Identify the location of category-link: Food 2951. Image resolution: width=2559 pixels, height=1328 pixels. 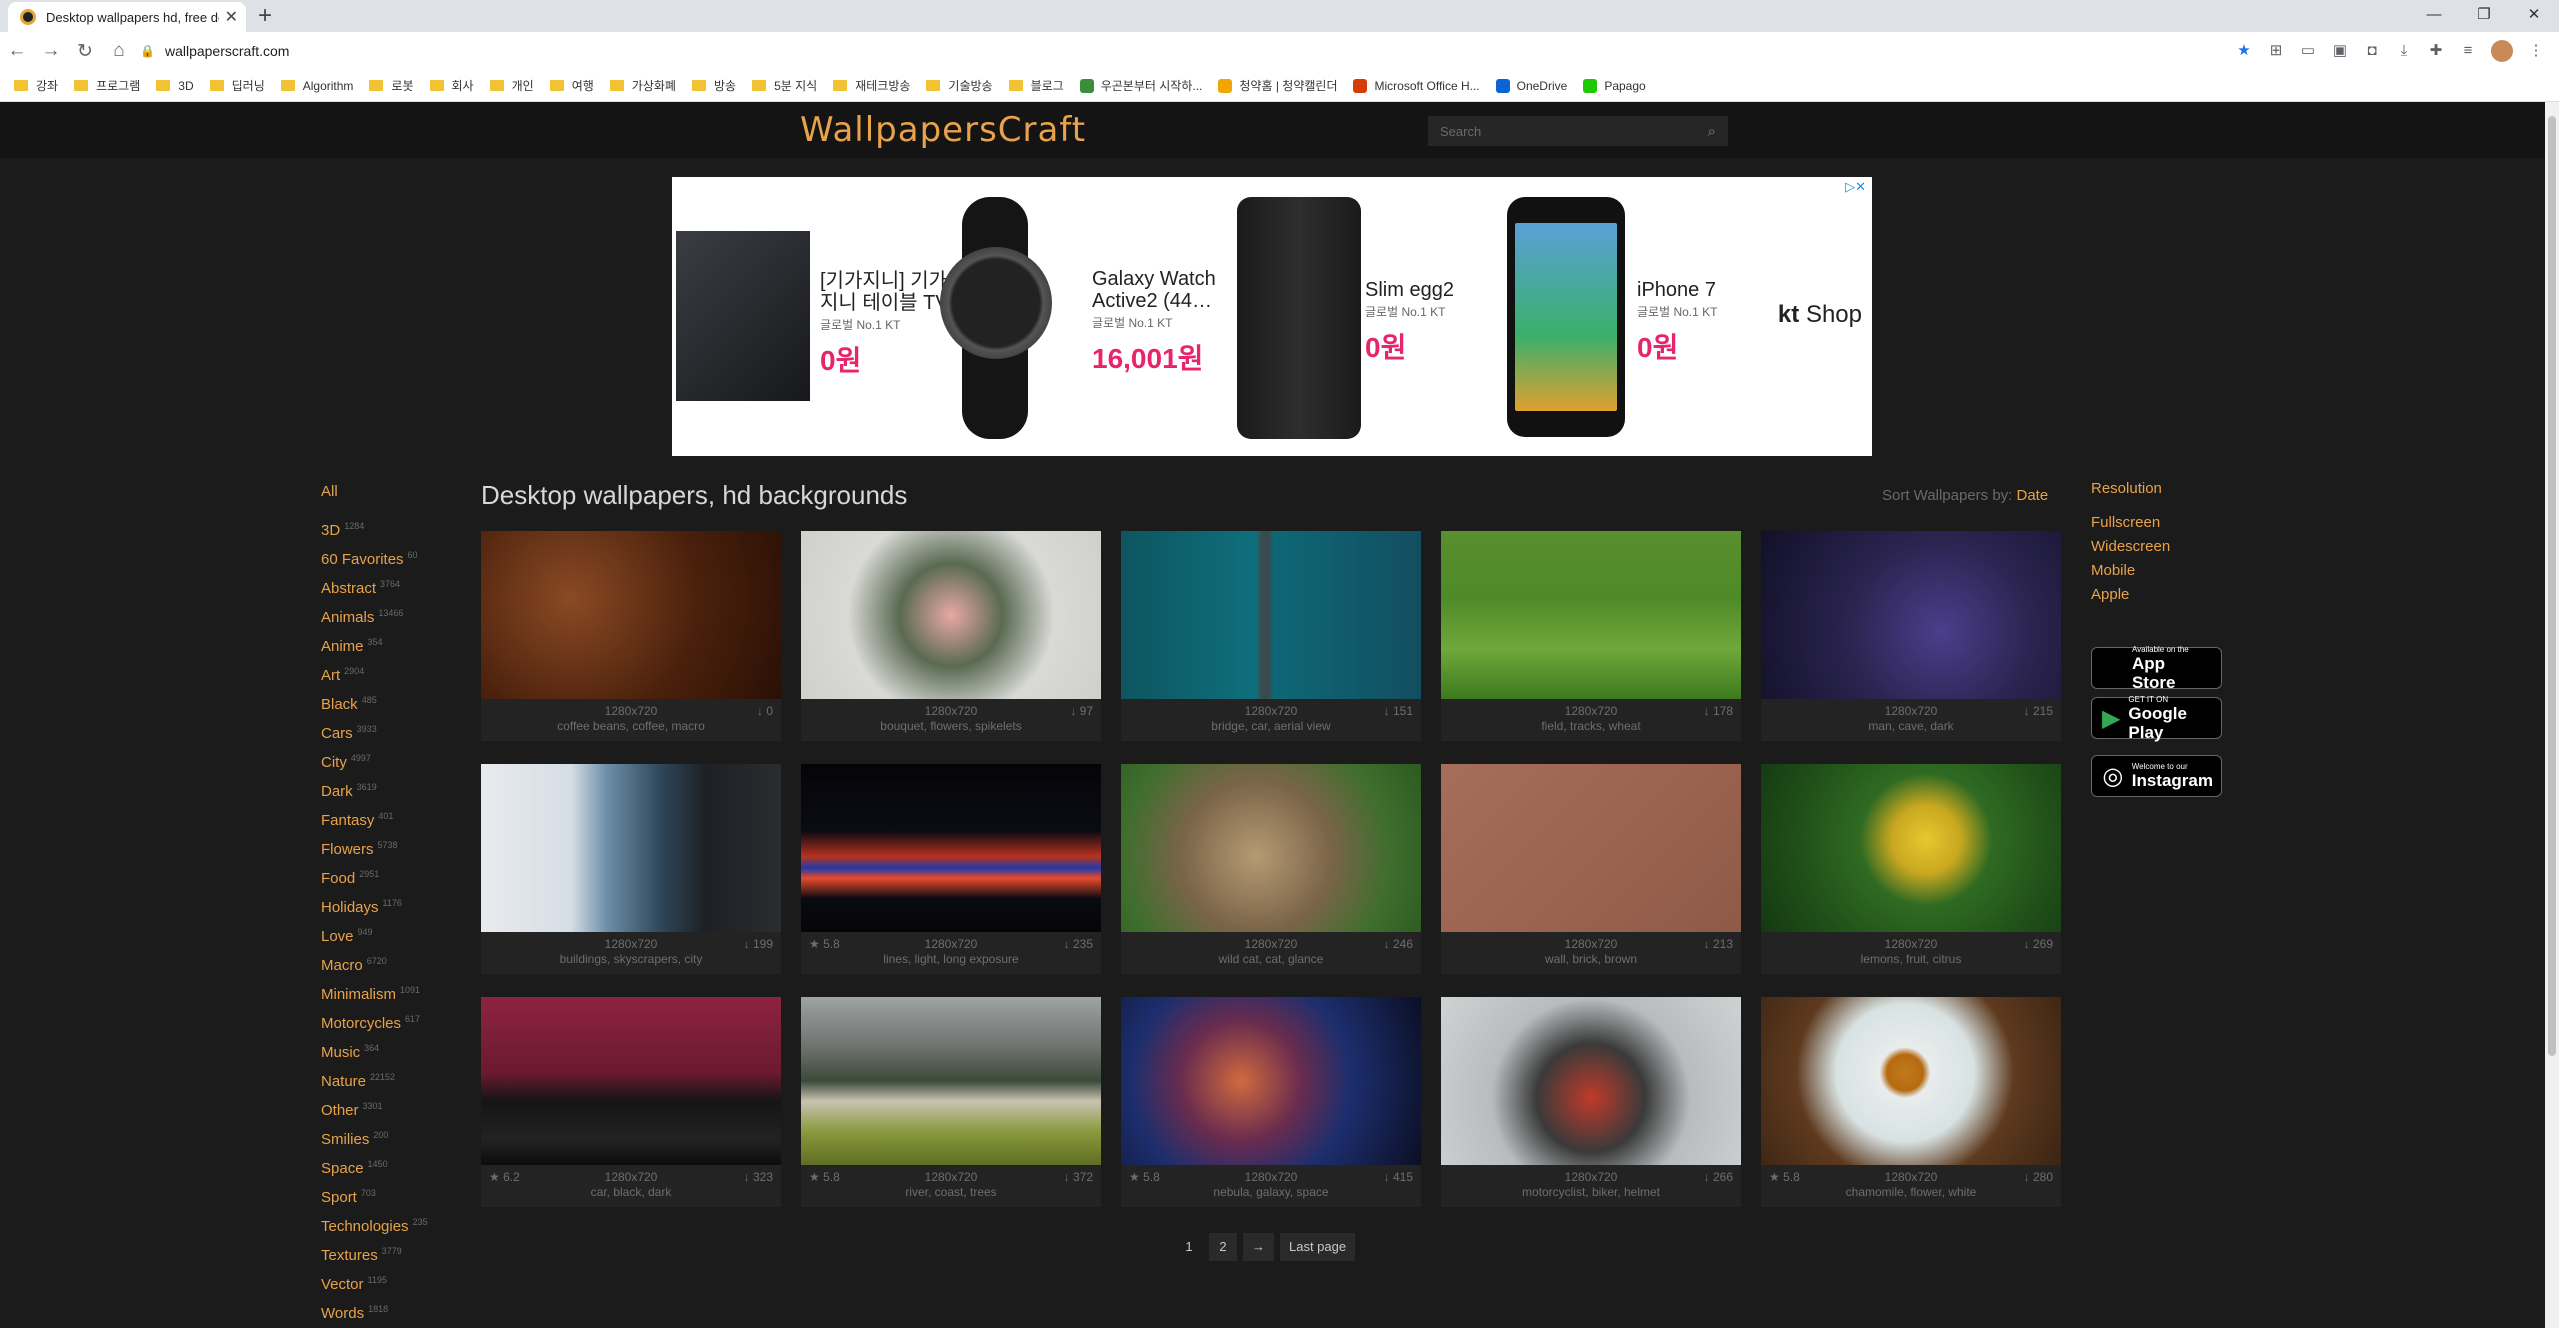
(396, 876).